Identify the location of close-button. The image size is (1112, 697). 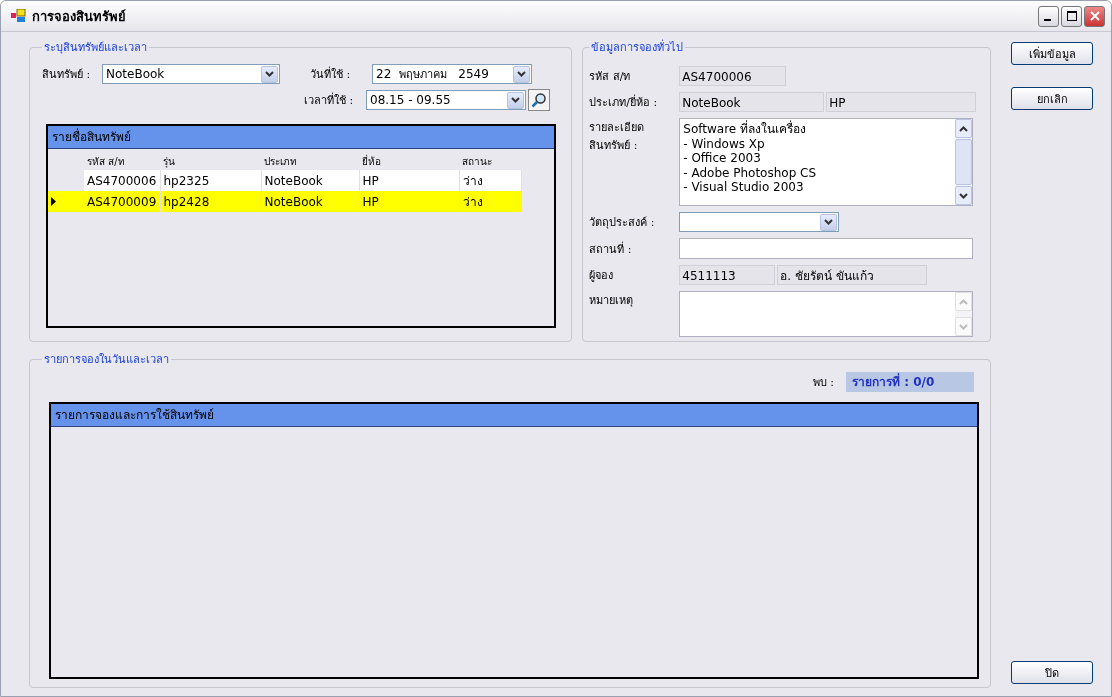
(1094, 16).